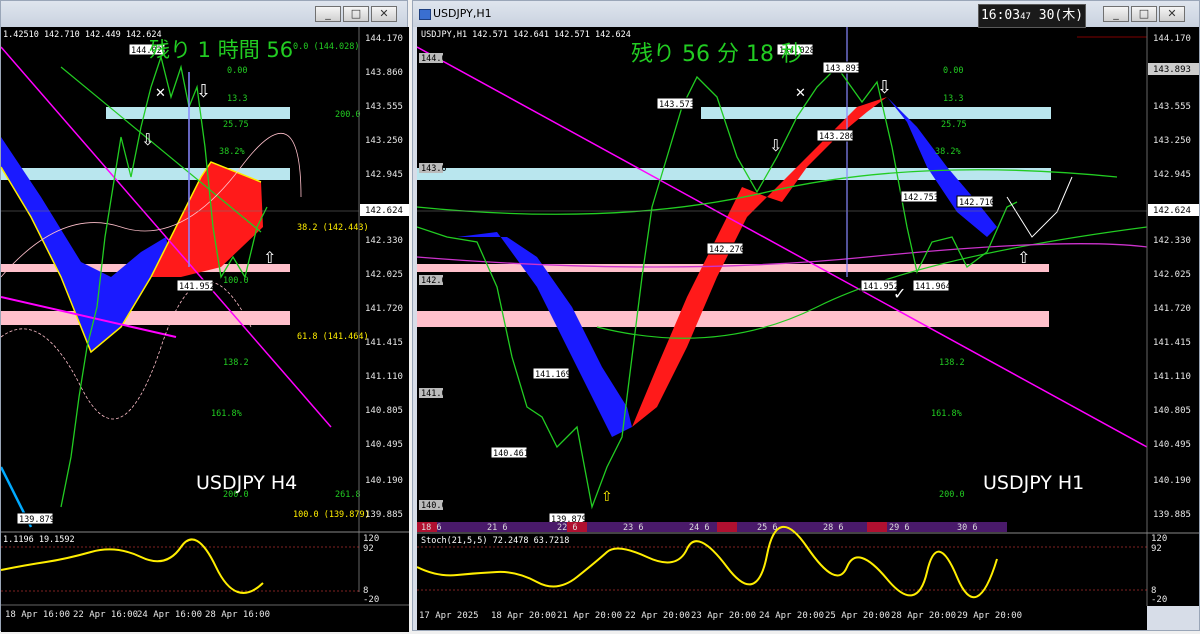  I want to click on h1-zone-pink2, so click(733, 319).